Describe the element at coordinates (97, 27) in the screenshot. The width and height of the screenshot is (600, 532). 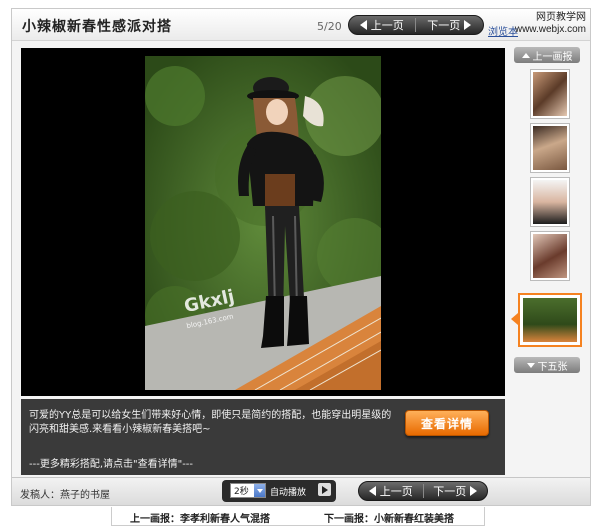
I see `page-title: 小辣椒新春性感派对搭` at that location.